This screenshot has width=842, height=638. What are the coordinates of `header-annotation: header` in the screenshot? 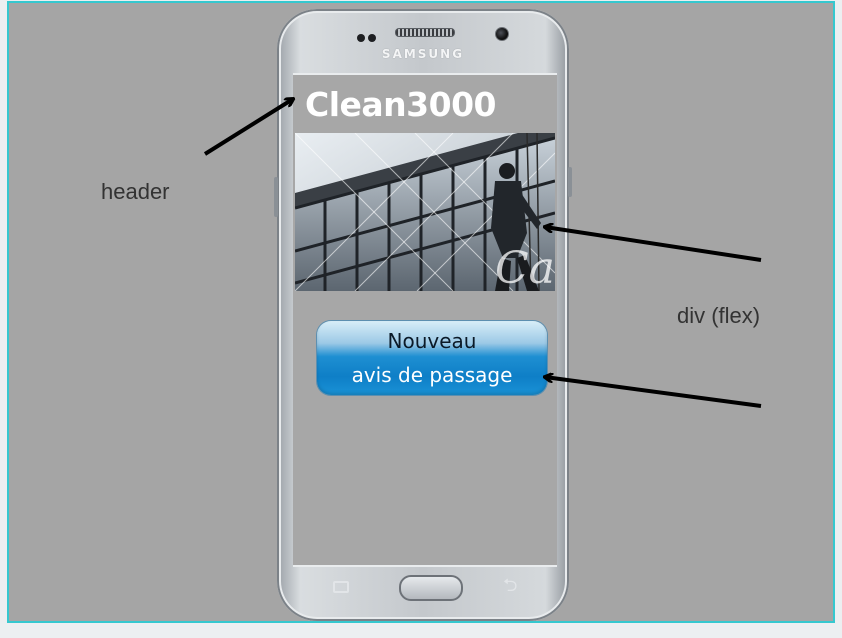 It's located at (135, 191).